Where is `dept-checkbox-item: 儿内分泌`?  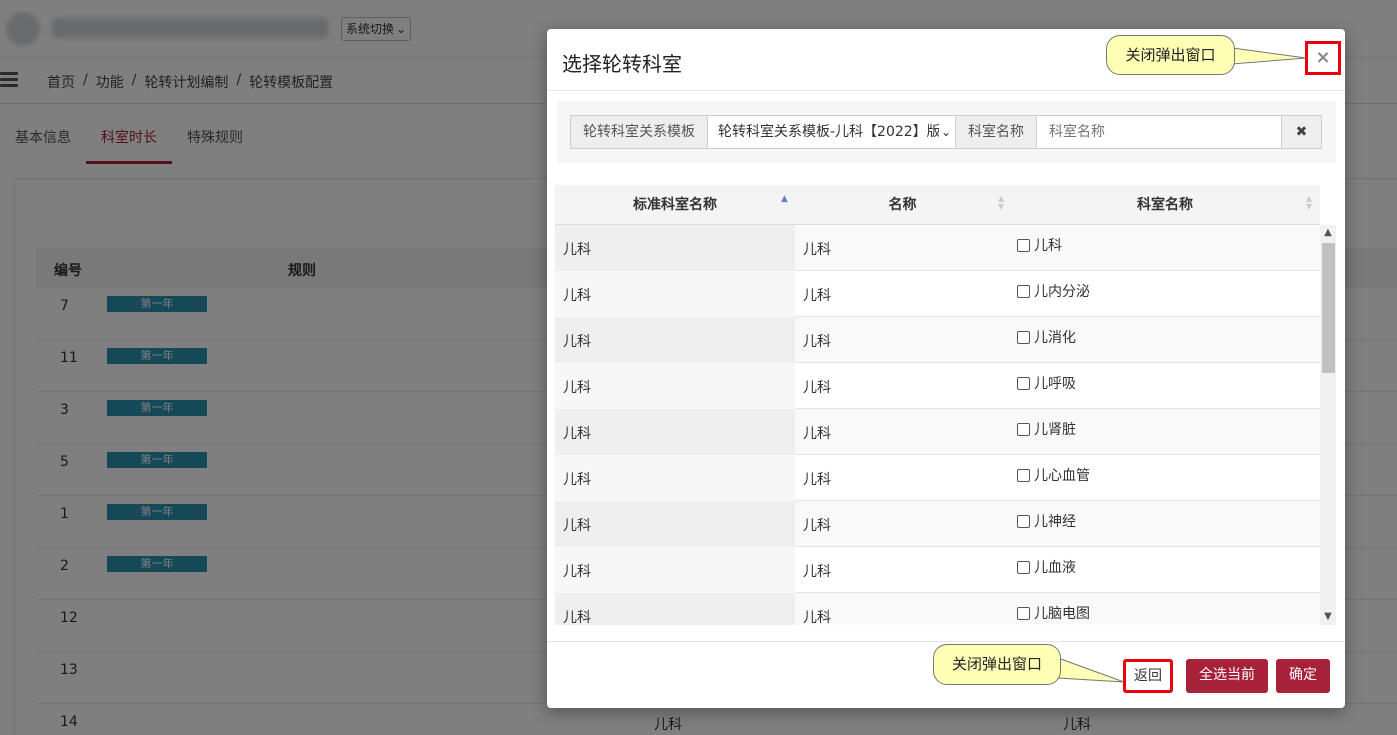 dept-checkbox-item: 儿内分泌 is located at coordinates (1053, 291).